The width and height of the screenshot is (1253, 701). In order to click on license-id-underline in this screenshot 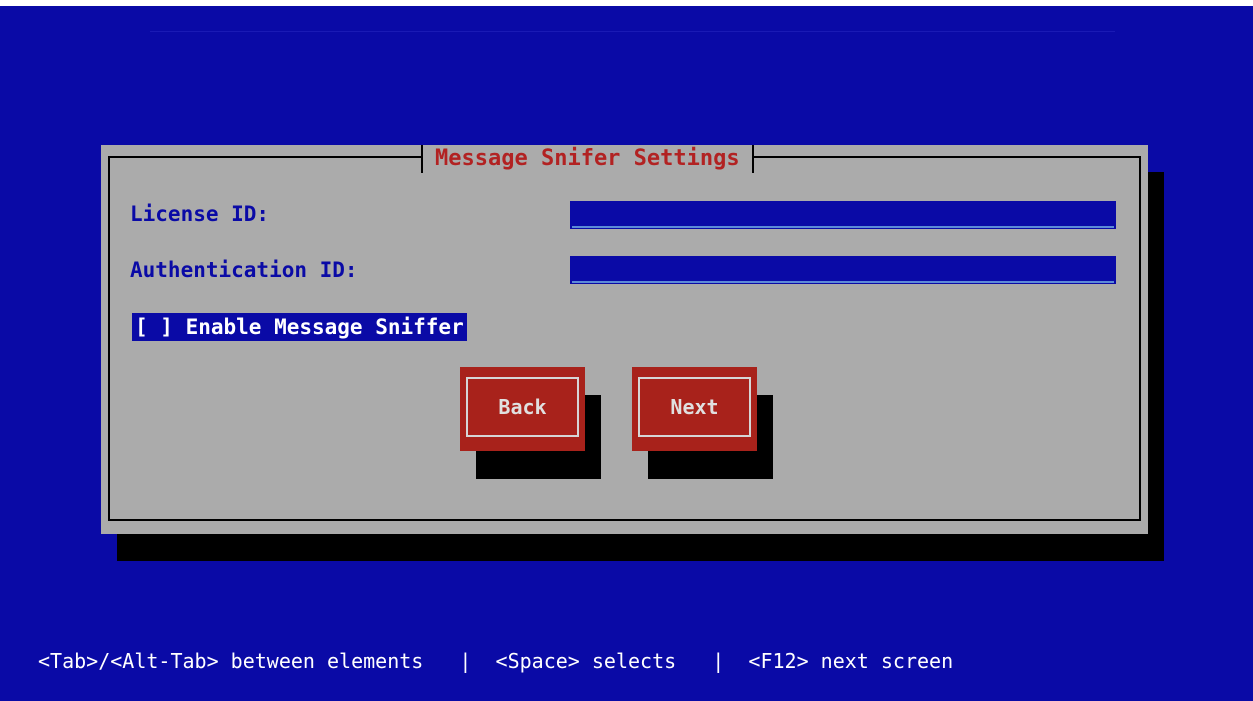, I will do `click(843, 227)`.